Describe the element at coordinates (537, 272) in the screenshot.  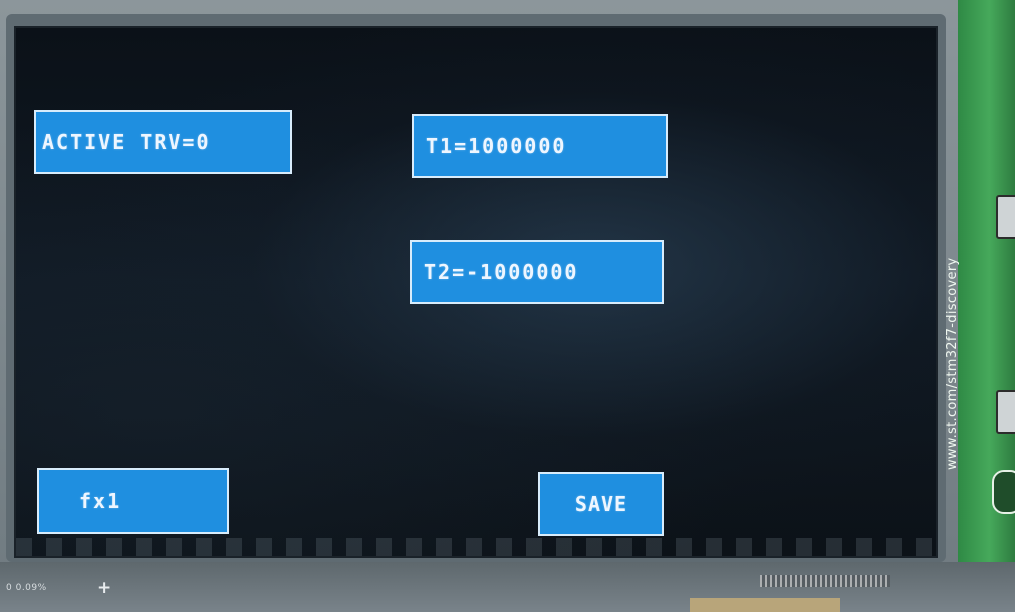
I see `t2-button: T2=-1000000` at that location.